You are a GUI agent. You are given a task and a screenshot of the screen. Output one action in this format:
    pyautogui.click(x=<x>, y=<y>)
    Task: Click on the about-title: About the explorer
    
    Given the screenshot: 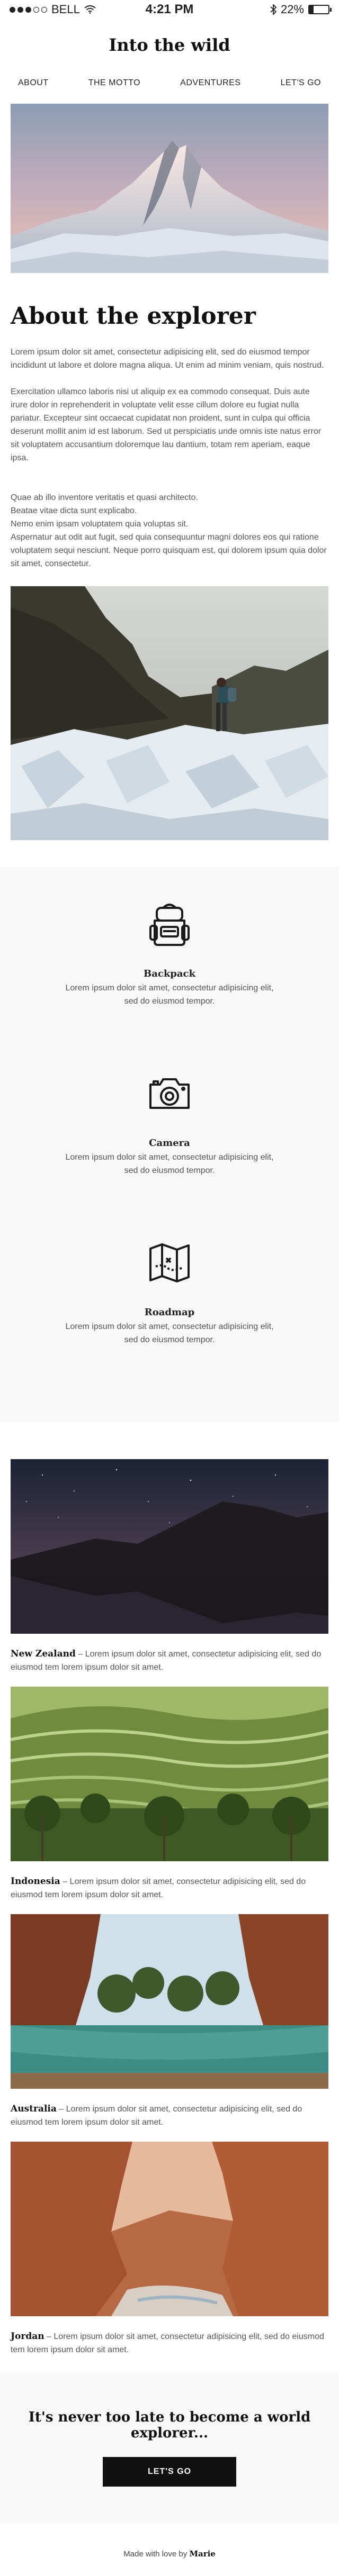 What is the action you would take?
    pyautogui.click(x=133, y=316)
    